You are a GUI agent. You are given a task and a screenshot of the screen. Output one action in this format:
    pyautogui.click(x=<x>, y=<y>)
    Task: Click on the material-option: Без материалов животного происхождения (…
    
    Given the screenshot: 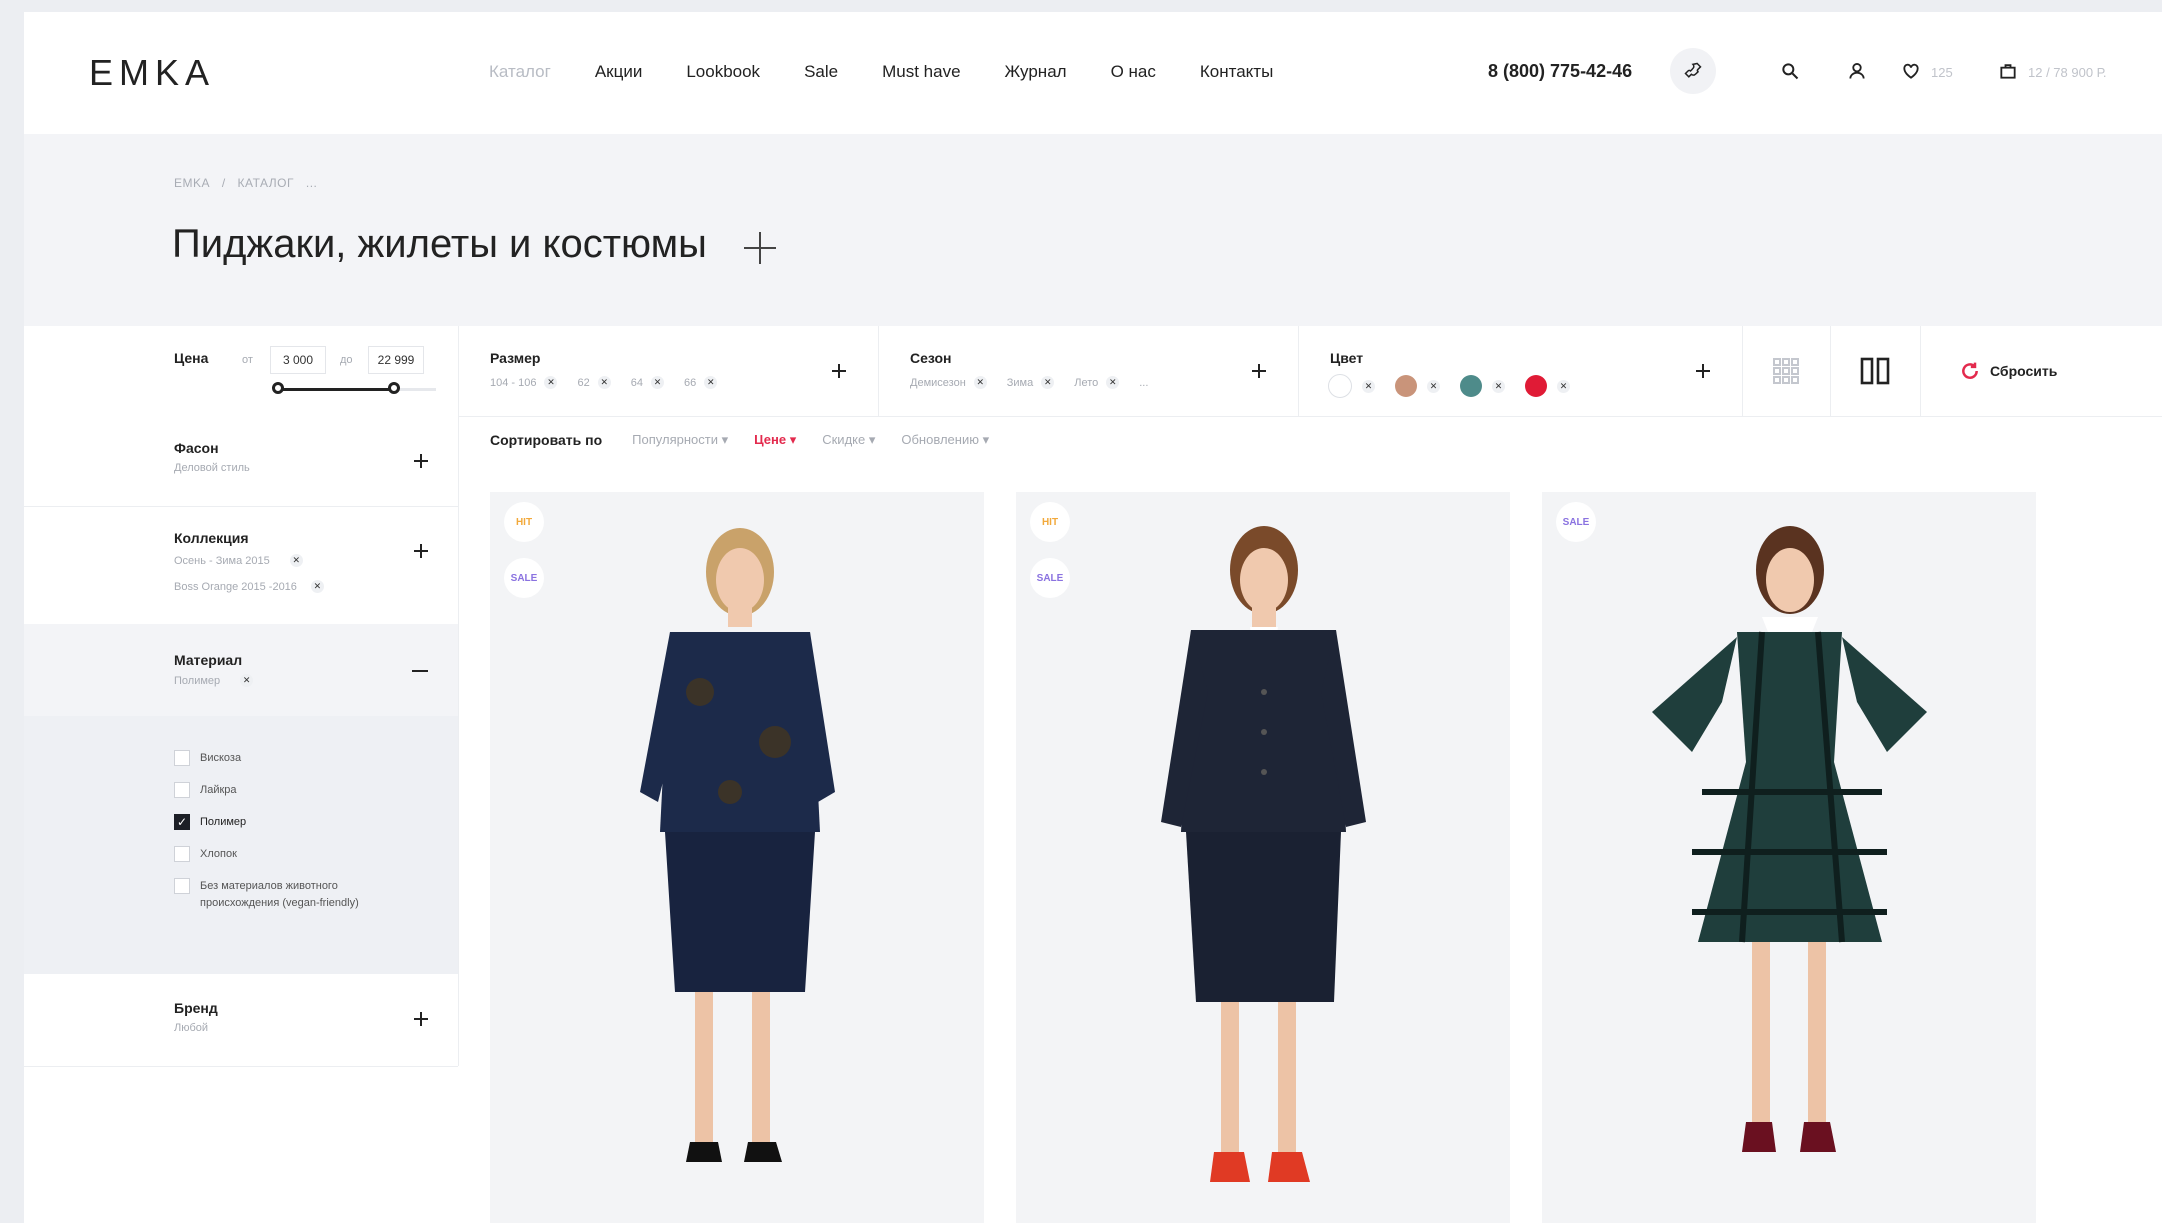 What is the action you would take?
    pyautogui.click(x=282, y=895)
    